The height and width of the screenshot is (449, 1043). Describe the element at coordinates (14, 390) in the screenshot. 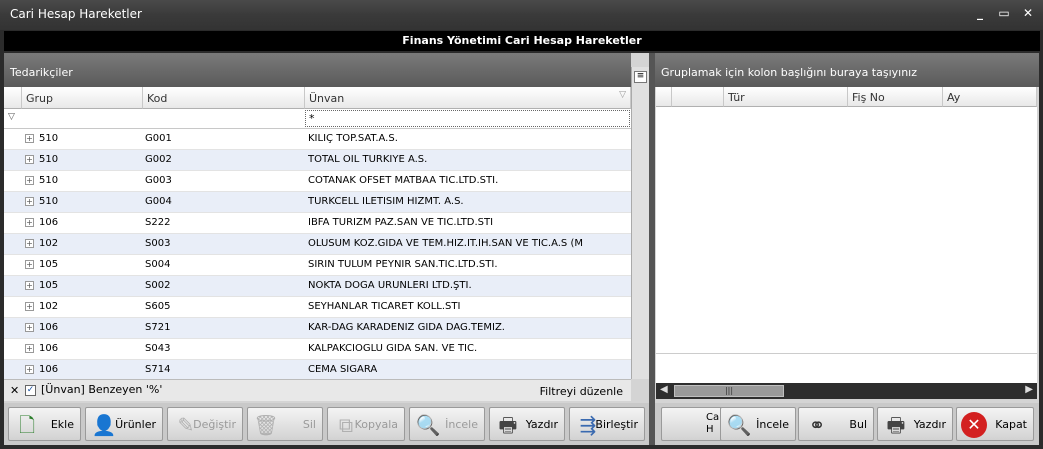

I see `clear-filter-icon: ✕` at that location.